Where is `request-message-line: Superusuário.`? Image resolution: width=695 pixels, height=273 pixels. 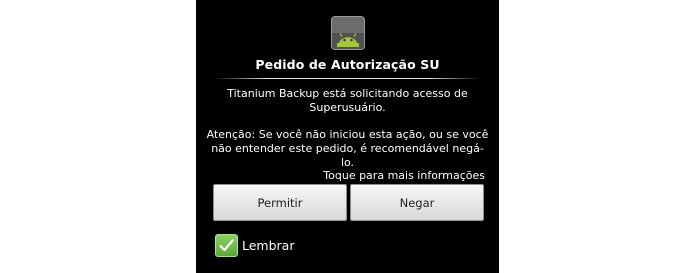 request-message-line: Superusuário. is located at coordinates (347, 107).